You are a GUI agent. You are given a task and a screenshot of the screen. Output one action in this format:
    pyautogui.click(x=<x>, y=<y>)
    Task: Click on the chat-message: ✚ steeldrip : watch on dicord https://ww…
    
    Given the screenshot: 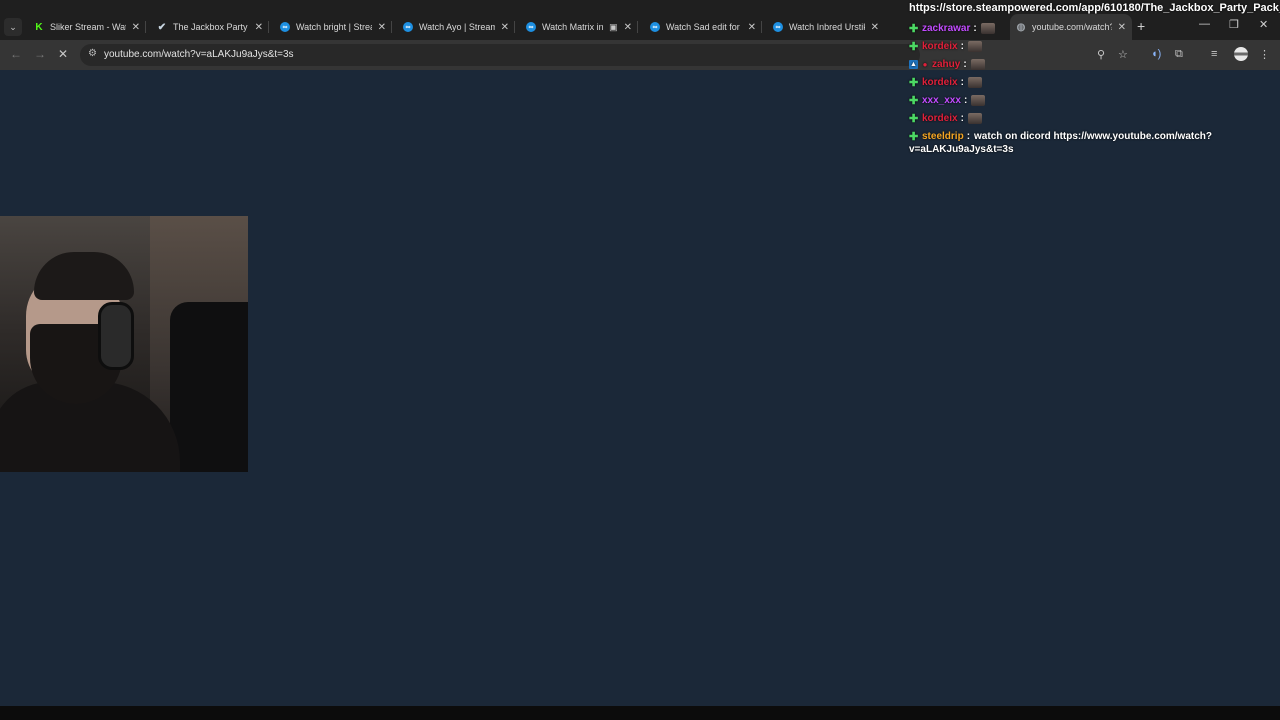 What is the action you would take?
    pyautogui.click(x=1060, y=136)
    